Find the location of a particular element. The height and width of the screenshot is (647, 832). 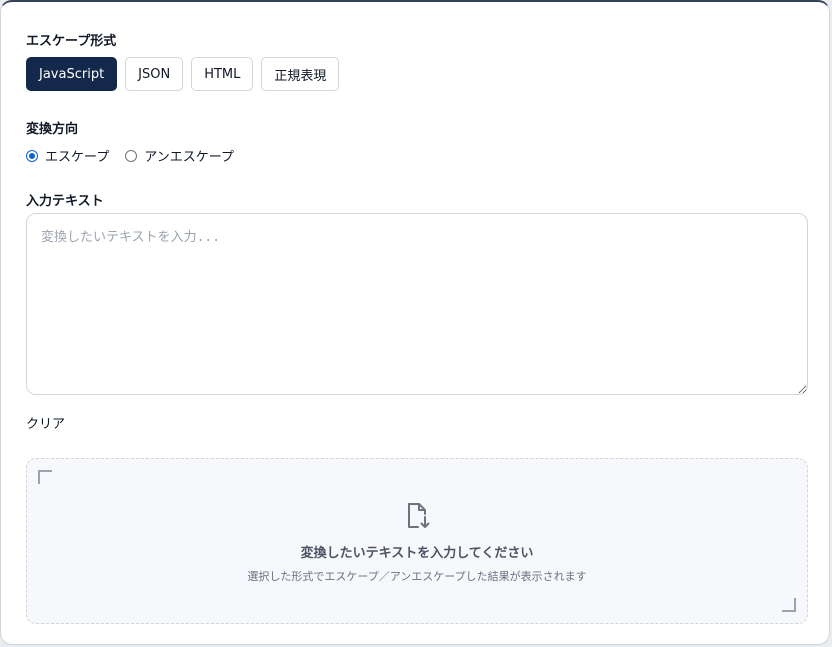

format-label: エスケープ形式 is located at coordinates (71, 41).